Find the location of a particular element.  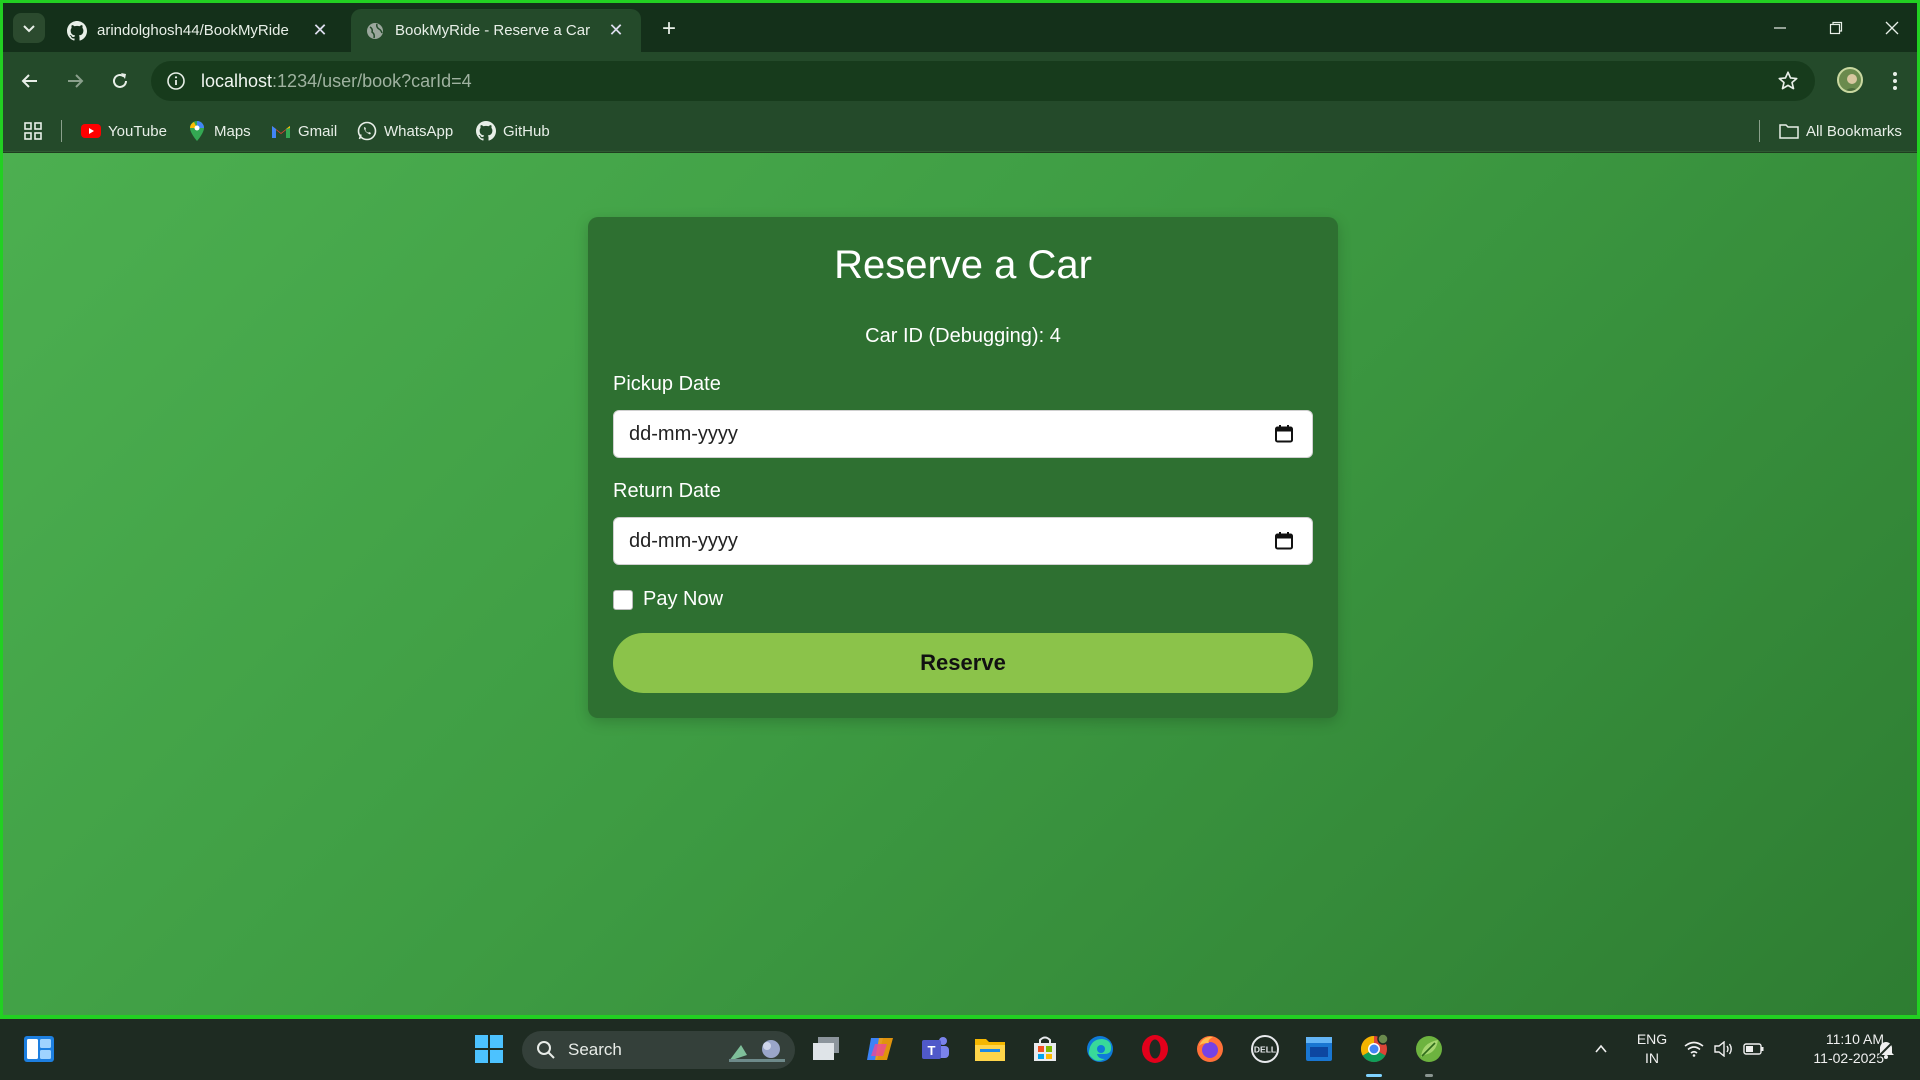

reload-button is located at coordinates (120, 81).